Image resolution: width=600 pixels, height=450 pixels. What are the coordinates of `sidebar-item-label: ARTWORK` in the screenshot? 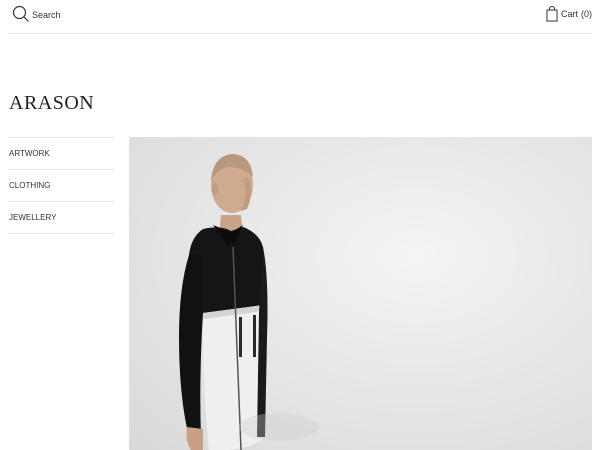 It's located at (29, 153).